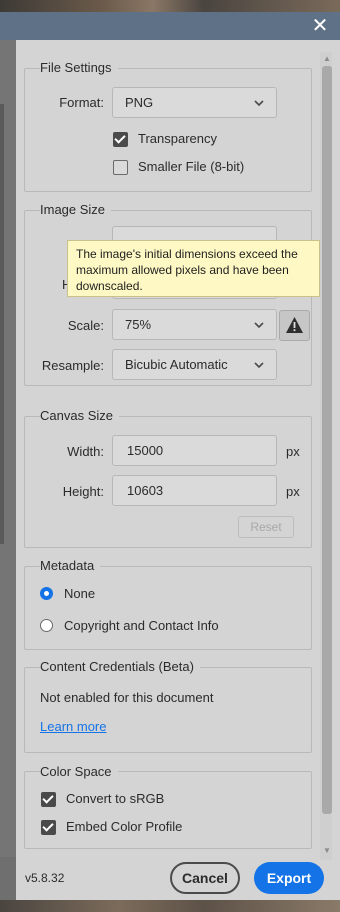 Image resolution: width=340 pixels, height=912 pixels. What do you see at coordinates (170, 26) in the screenshot?
I see `dialog-titlebar: ✕` at bounding box center [170, 26].